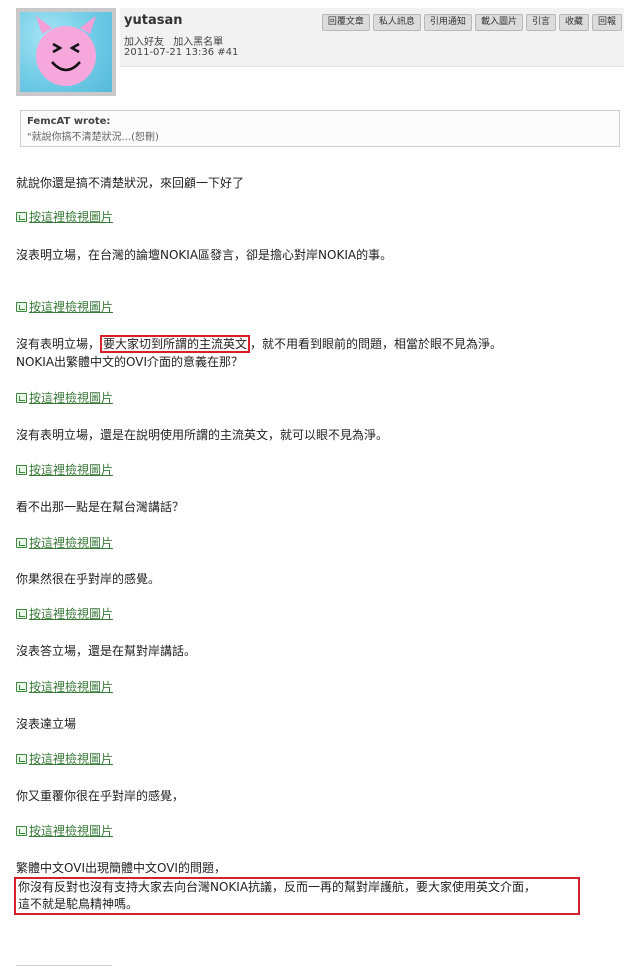 The height and width of the screenshot is (970, 640). What do you see at coordinates (58, 344) in the screenshot?
I see `paragraph-text: 沒有表明立場，` at bounding box center [58, 344].